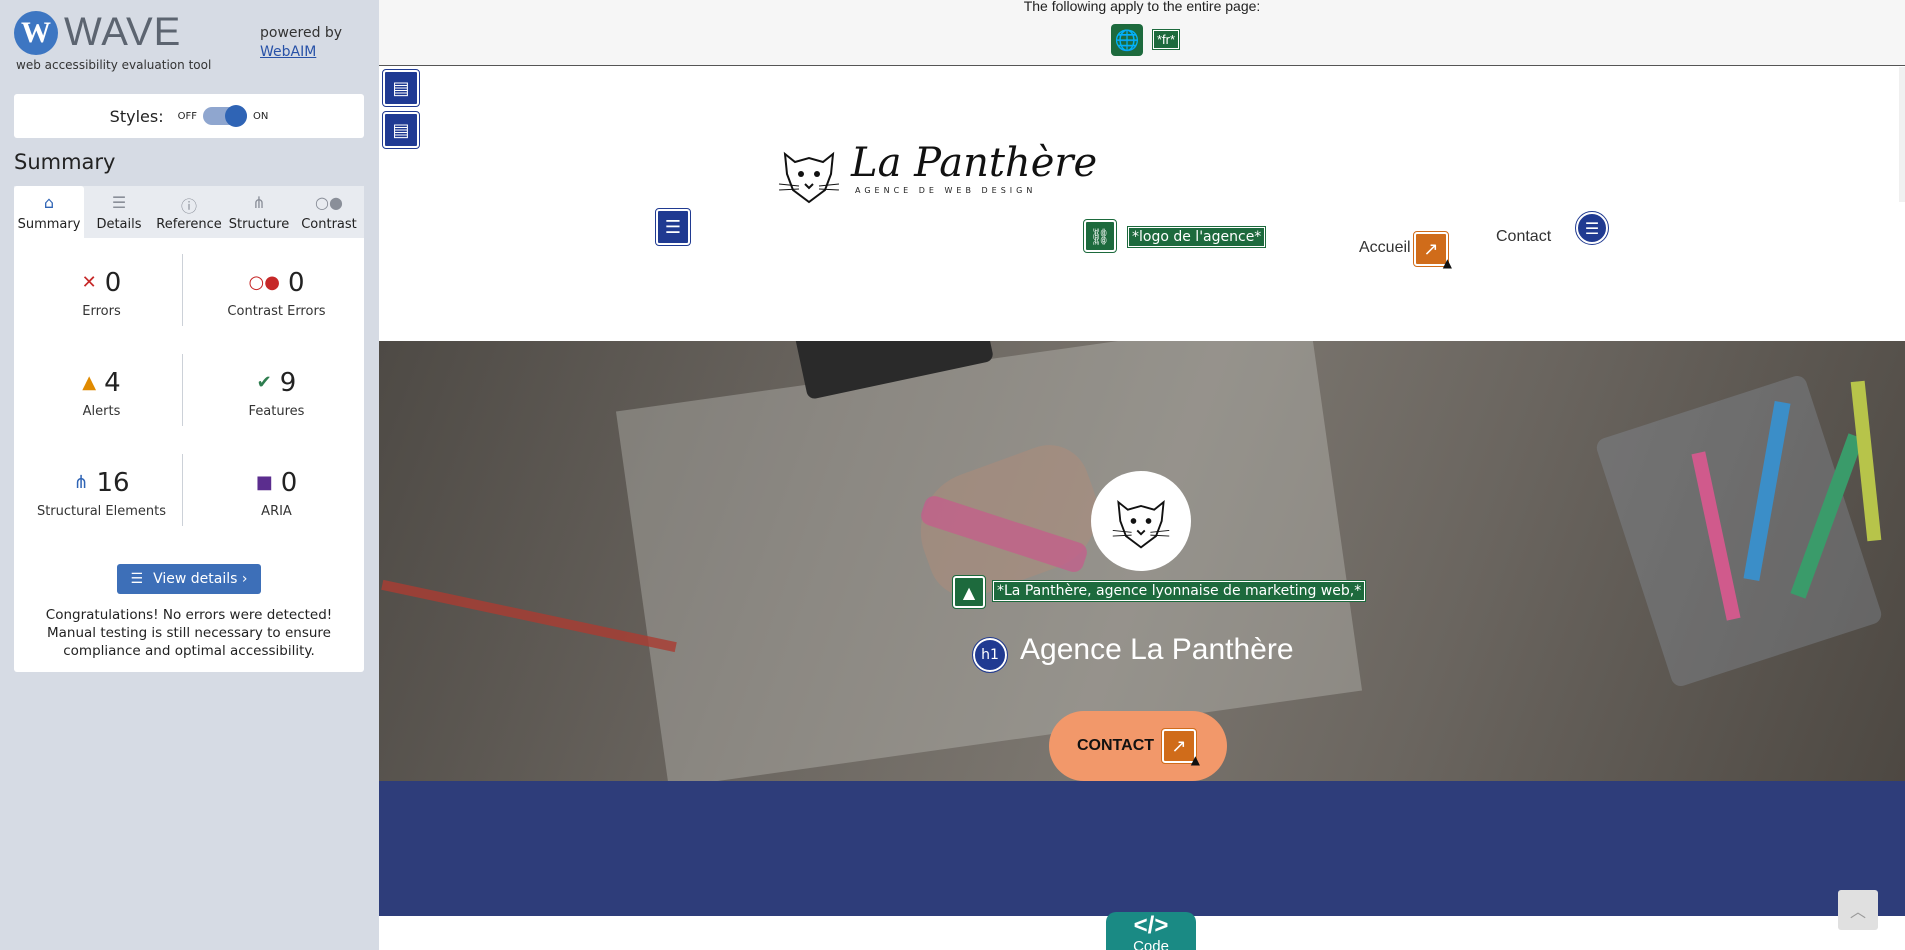  I want to click on code-tab-label: Code, so click(1151, 944).